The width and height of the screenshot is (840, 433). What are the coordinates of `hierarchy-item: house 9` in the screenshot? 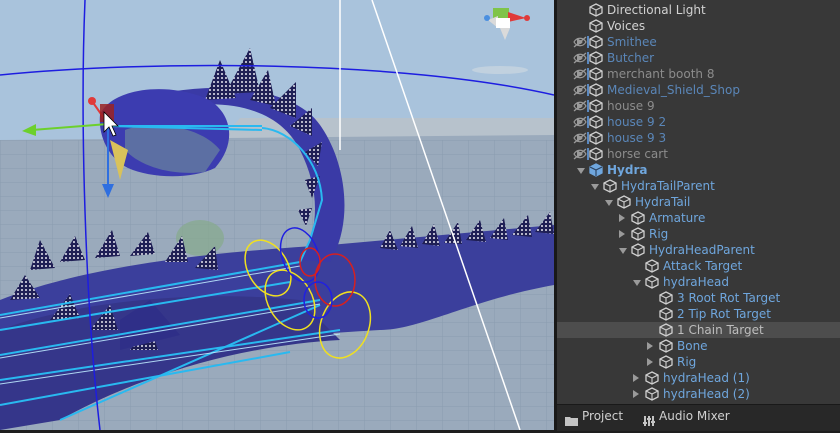 It's located at (698, 106).